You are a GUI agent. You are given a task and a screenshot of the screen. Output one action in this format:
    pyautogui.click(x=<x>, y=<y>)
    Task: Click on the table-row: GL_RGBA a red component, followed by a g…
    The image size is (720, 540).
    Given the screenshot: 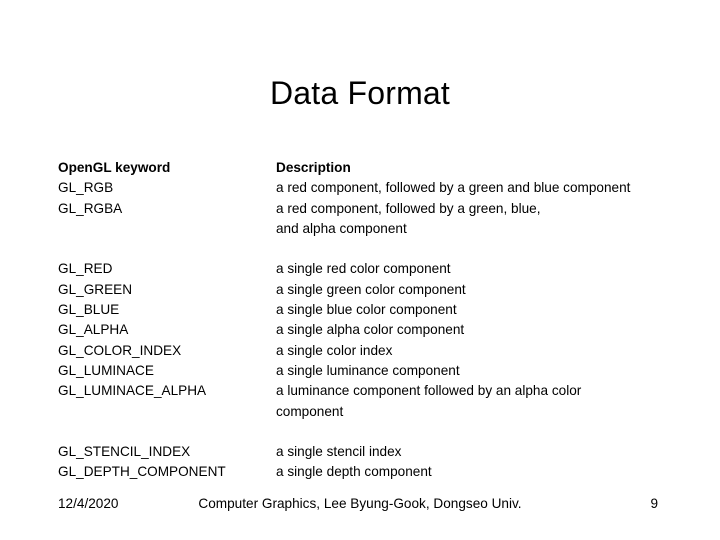 What is the action you would take?
    pyautogui.click(x=358, y=209)
    